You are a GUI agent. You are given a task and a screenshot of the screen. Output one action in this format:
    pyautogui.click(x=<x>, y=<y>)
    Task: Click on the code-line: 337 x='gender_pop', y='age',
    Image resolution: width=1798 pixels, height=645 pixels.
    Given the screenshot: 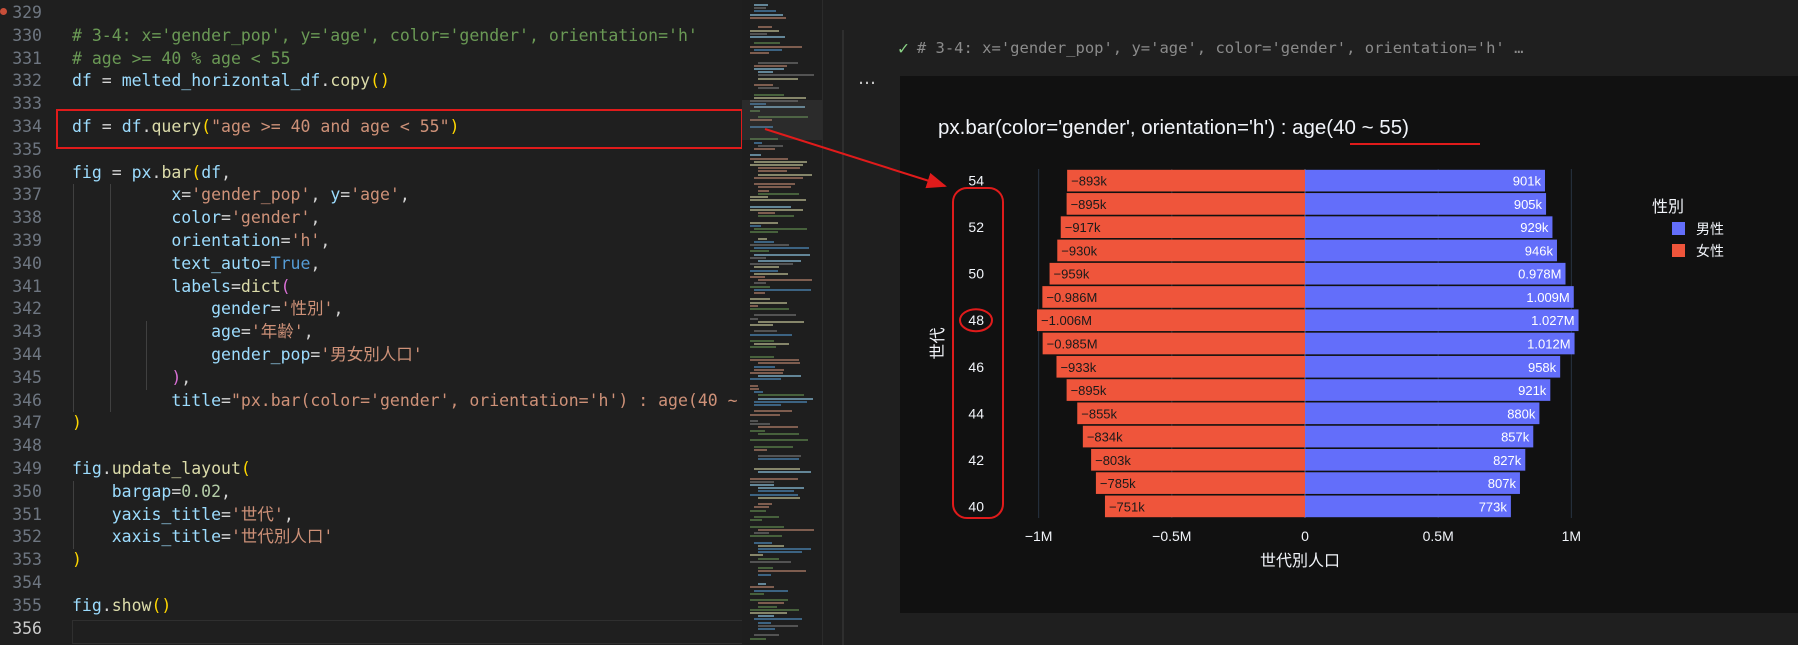 What is the action you would take?
    pyautogui.click(x=371, y=195)
    